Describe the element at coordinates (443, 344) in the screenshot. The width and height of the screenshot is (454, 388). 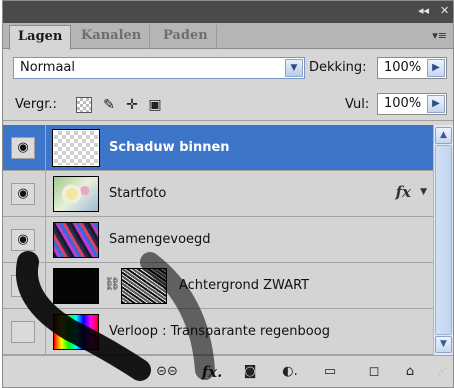
I see `scroll-down-icon: ▼` at that location.